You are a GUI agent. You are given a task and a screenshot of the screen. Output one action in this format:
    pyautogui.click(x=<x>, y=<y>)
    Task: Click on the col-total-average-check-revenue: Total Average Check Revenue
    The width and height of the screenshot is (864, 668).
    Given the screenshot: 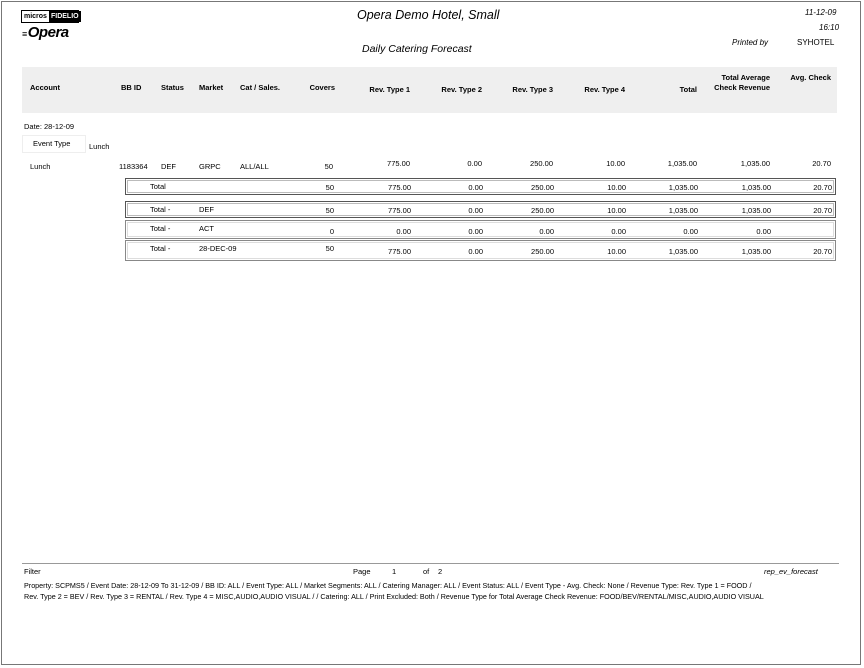 What is the action you would take?
    pyautogui.click(x=742, y=82)
    